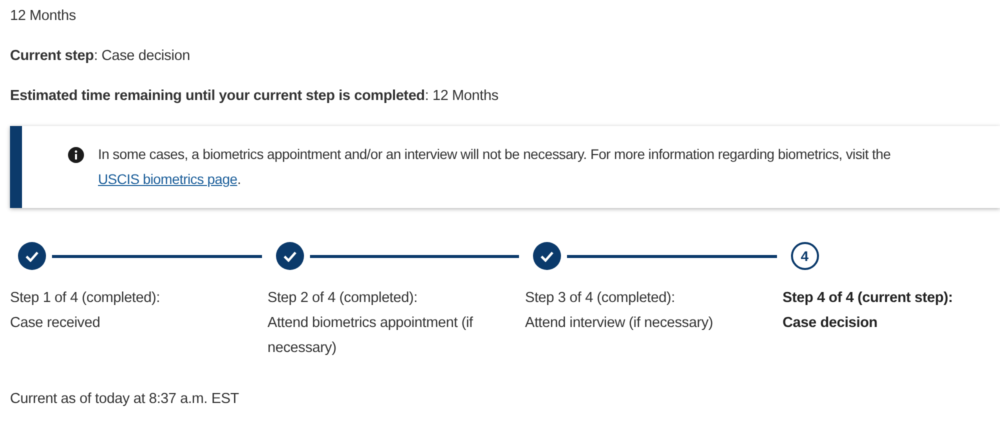  What do you see at coordinates (371, 323) in the screenshot?
I see `step-label: Step 2 of 4 (completed): Attend biometrics appointment (if necessary)` at bounding box center [371, 323].